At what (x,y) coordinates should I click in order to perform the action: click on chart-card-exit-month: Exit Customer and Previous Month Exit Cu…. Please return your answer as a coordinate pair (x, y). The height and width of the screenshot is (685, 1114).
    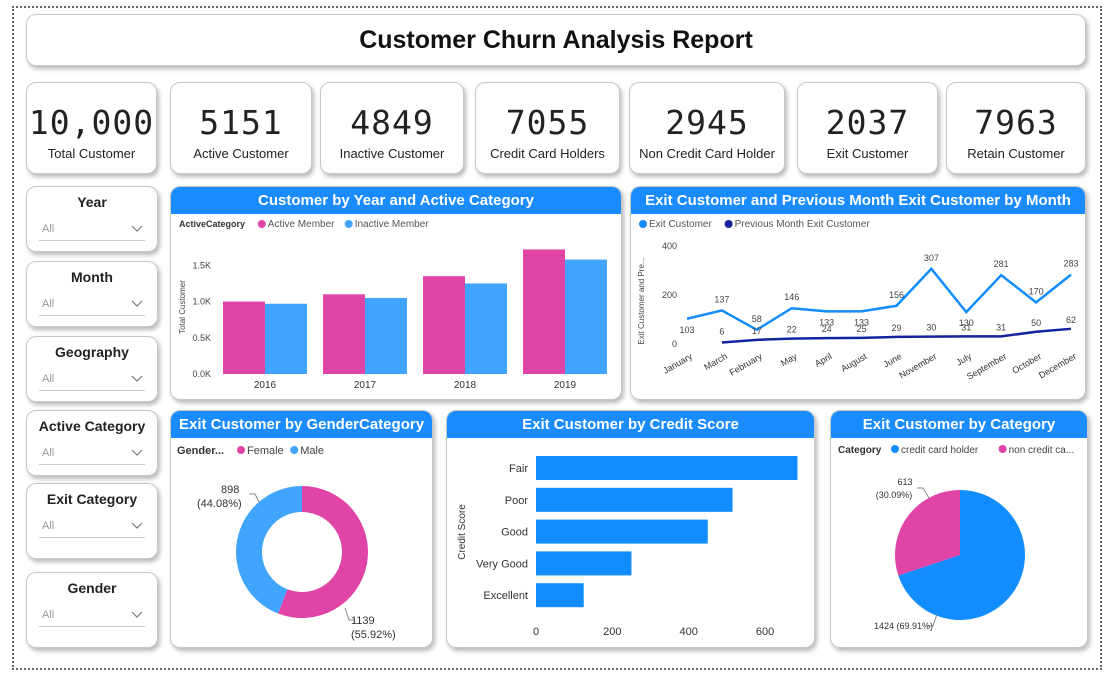
    Looking at the image, I should click on (858, 293).